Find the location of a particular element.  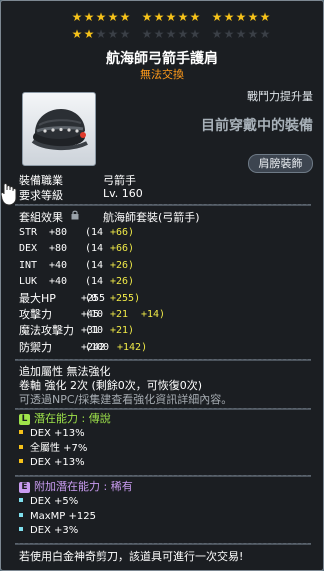

stat-bonus-extra: +14) is located at coordinates (153, 314).